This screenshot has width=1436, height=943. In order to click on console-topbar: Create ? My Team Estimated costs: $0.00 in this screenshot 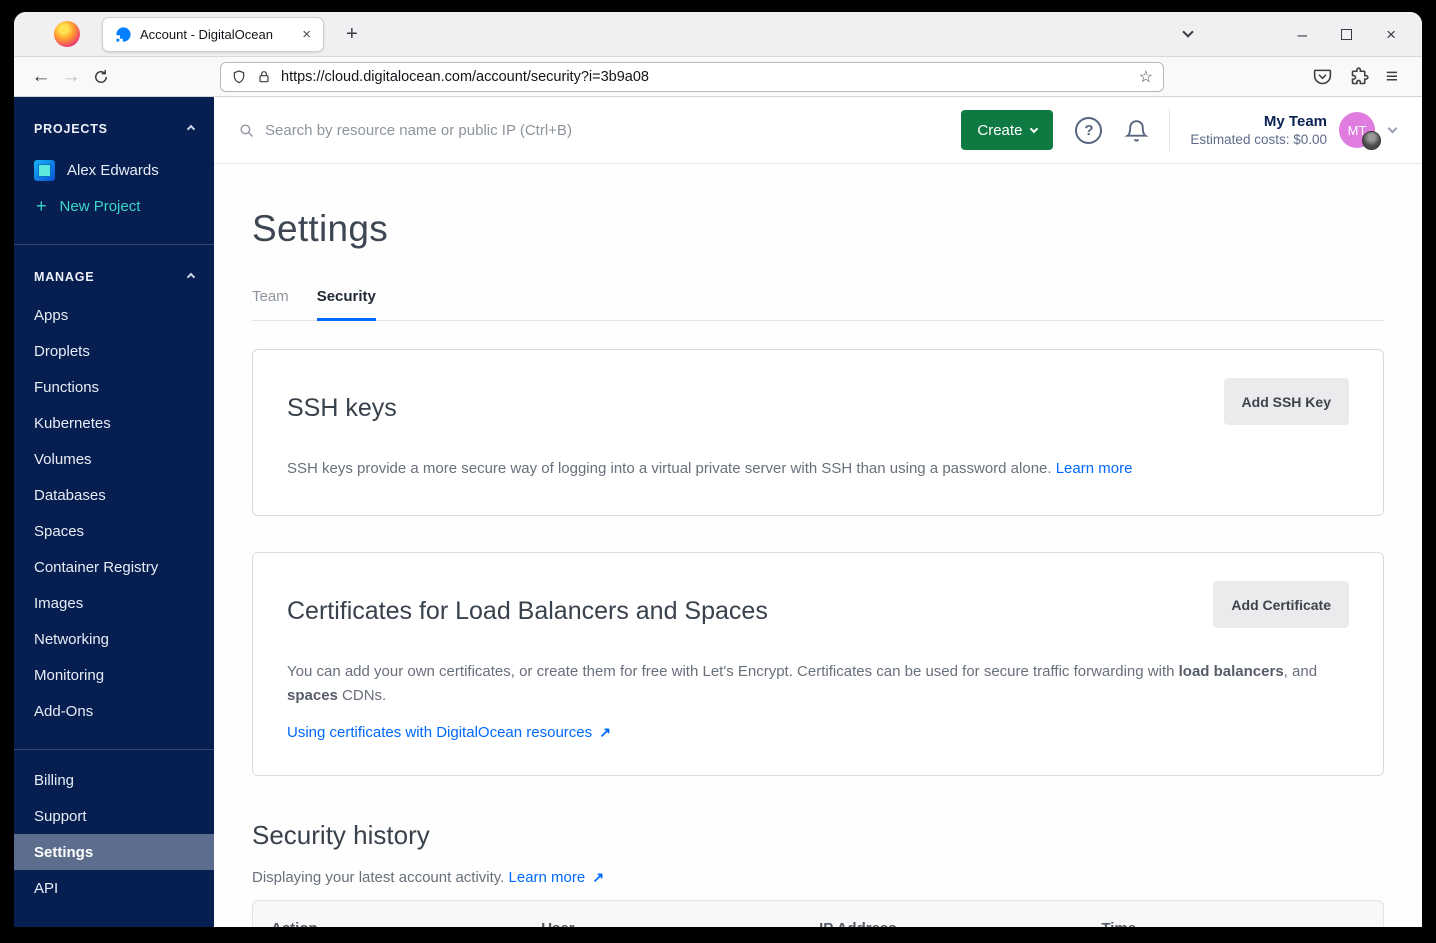, I will do `click(818, 130)`.